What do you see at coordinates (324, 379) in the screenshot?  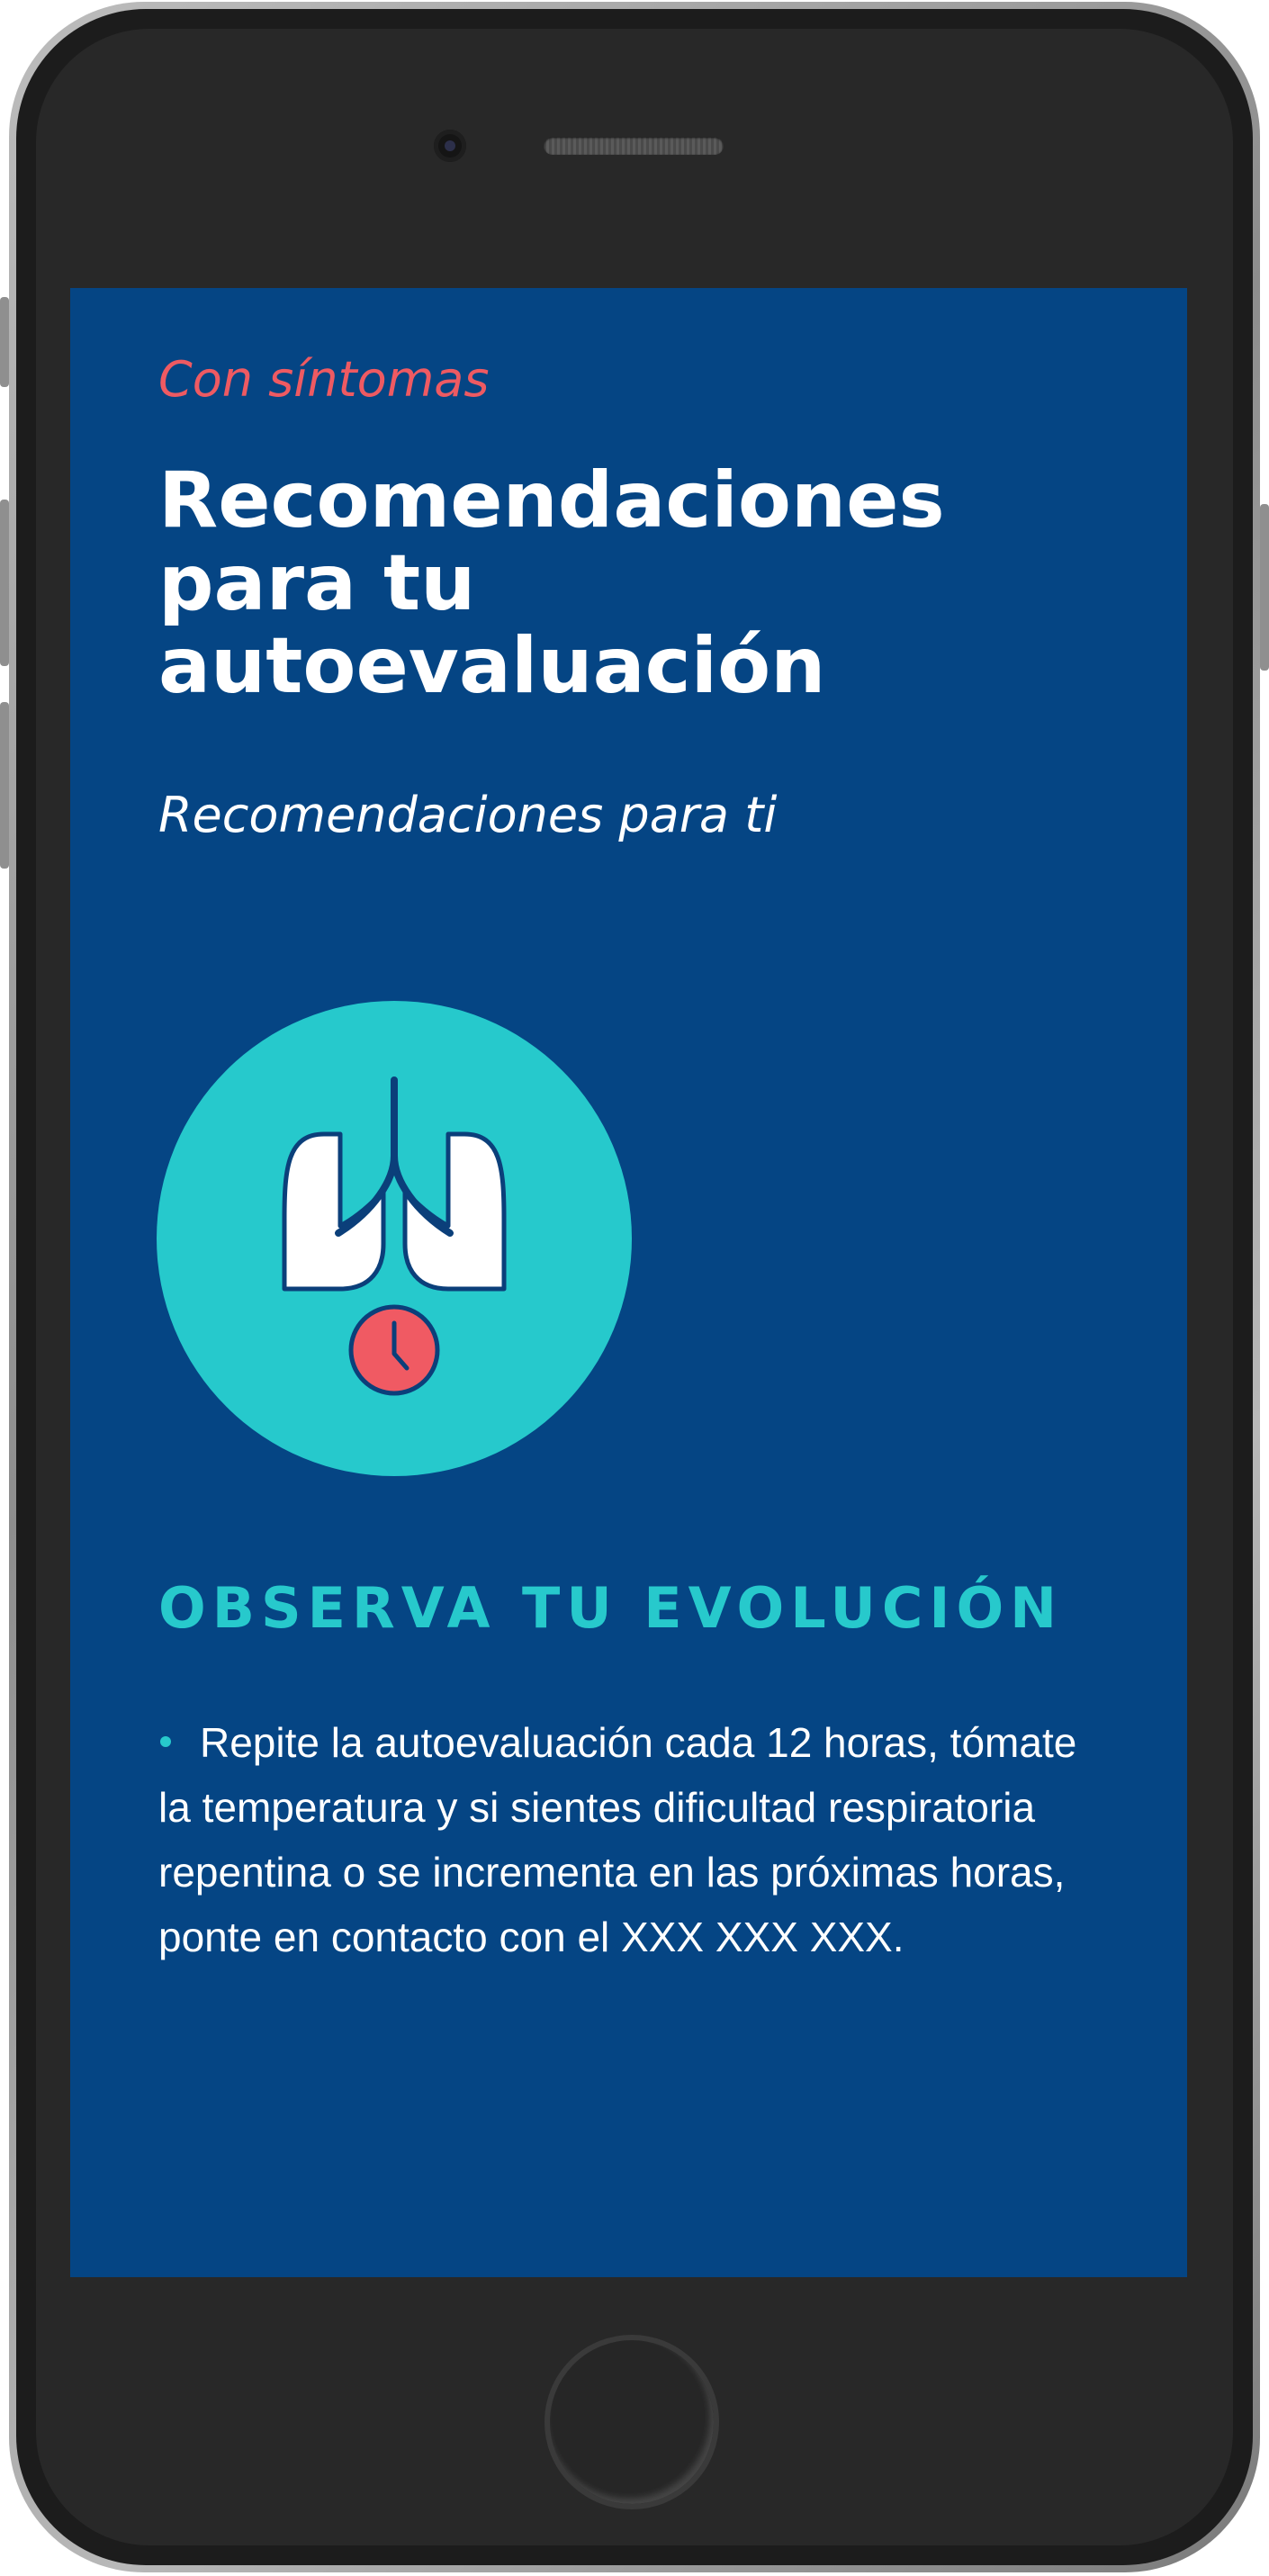 I see `symptom-status-label: Con síntomas` at bounding box center [324, 379].